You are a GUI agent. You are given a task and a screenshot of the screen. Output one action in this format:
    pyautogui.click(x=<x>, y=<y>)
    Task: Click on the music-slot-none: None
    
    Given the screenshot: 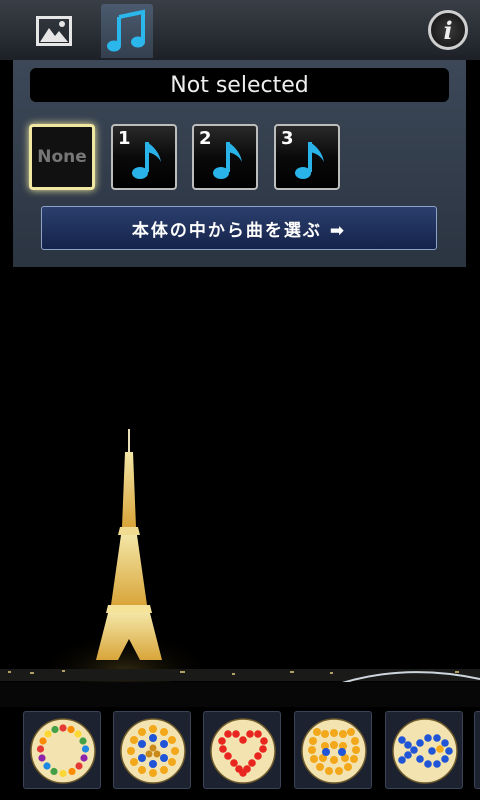 What is the action you would take?
    pyautogui.click(x=62, y=157)
    